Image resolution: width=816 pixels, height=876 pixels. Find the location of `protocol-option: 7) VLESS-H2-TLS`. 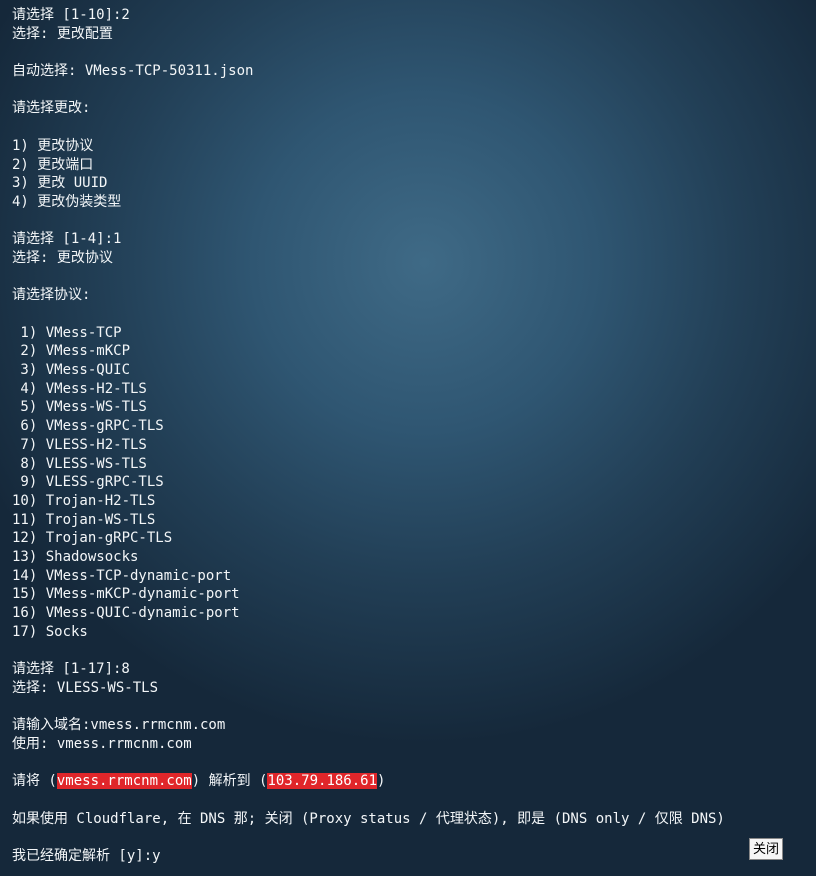

protocol-option: 7) VLESS-H2-TLS is located at coordinates (79, 444).